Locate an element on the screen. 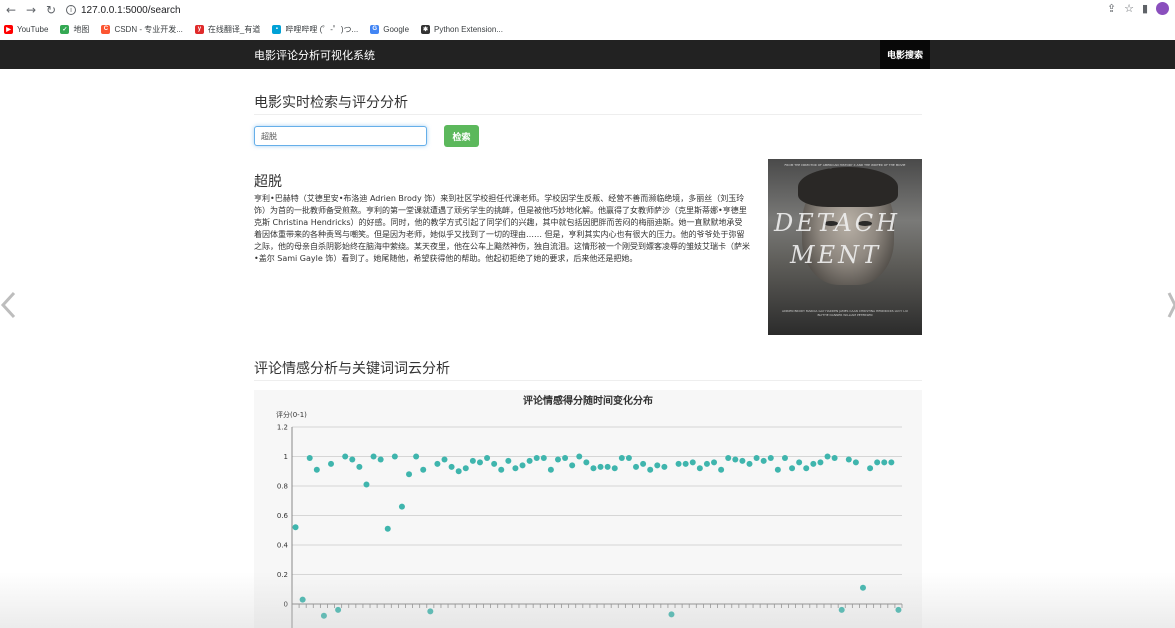  nav-movie-search: 电影搜索 is located at coordinates (905, 54).